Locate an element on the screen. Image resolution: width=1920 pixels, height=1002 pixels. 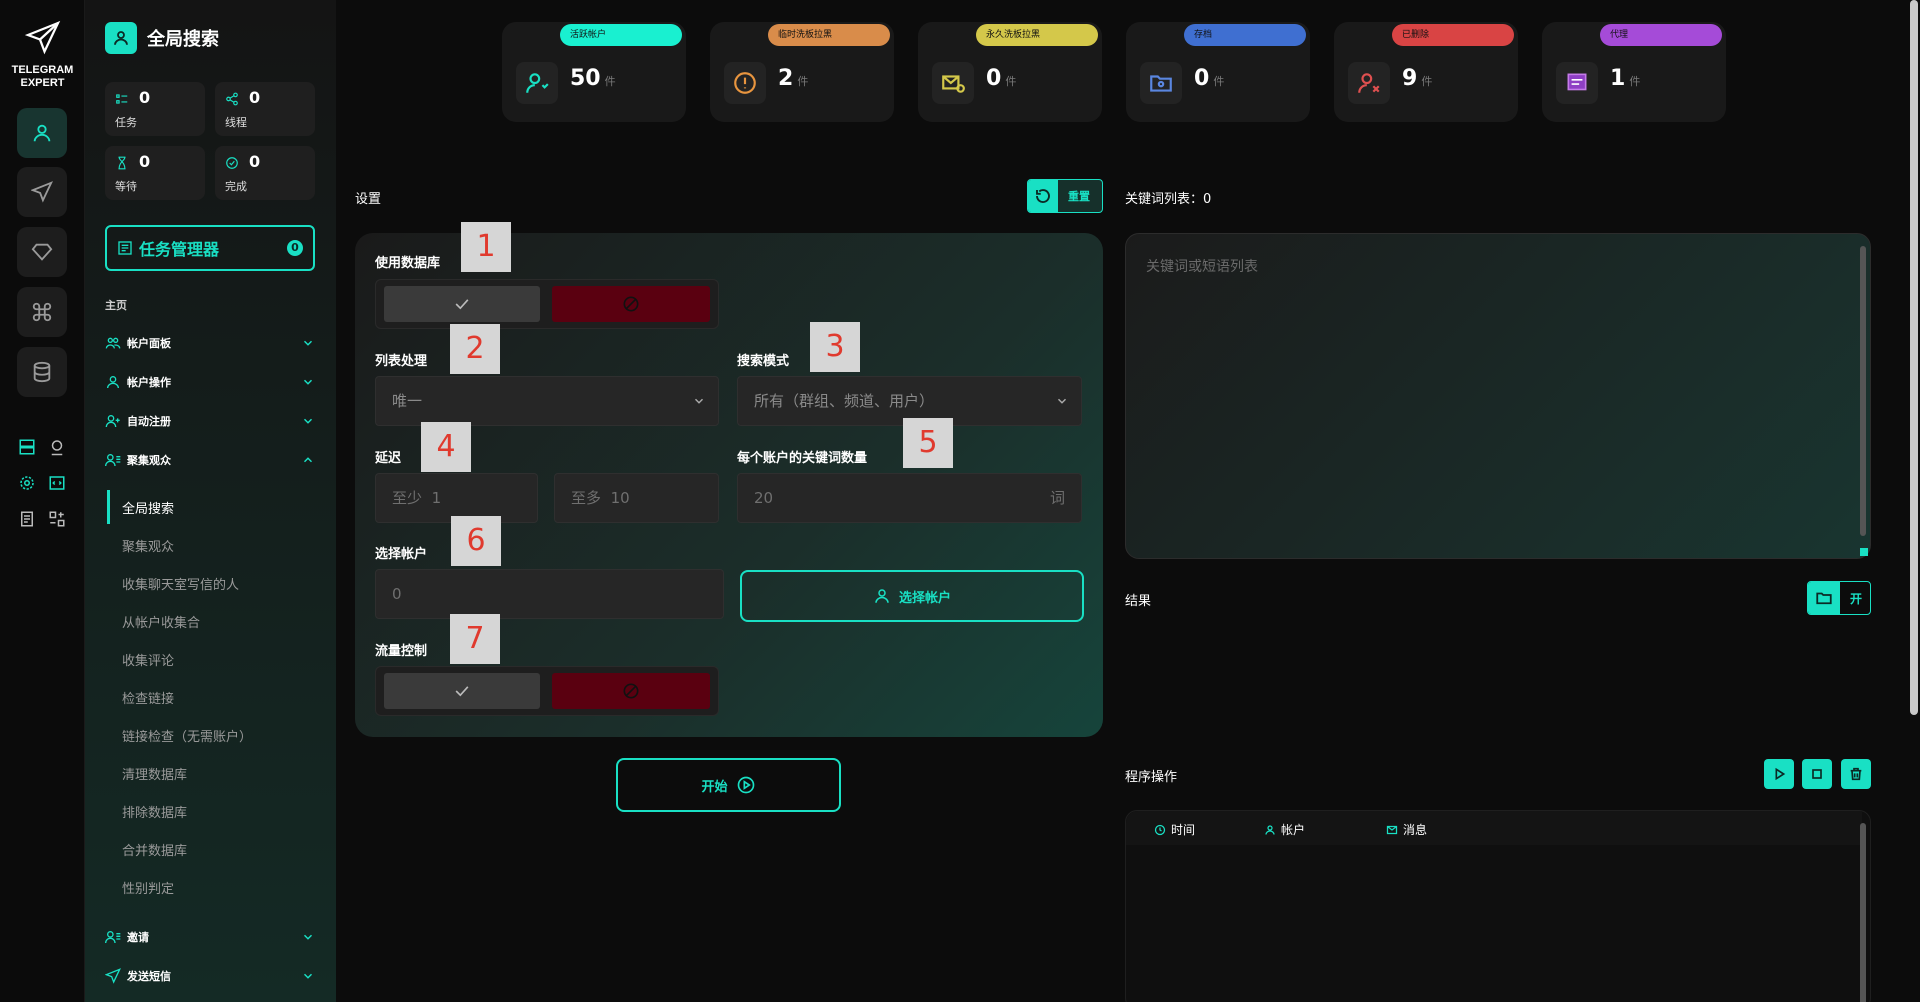
use-db-toggle is located at coordinates (547, 304).